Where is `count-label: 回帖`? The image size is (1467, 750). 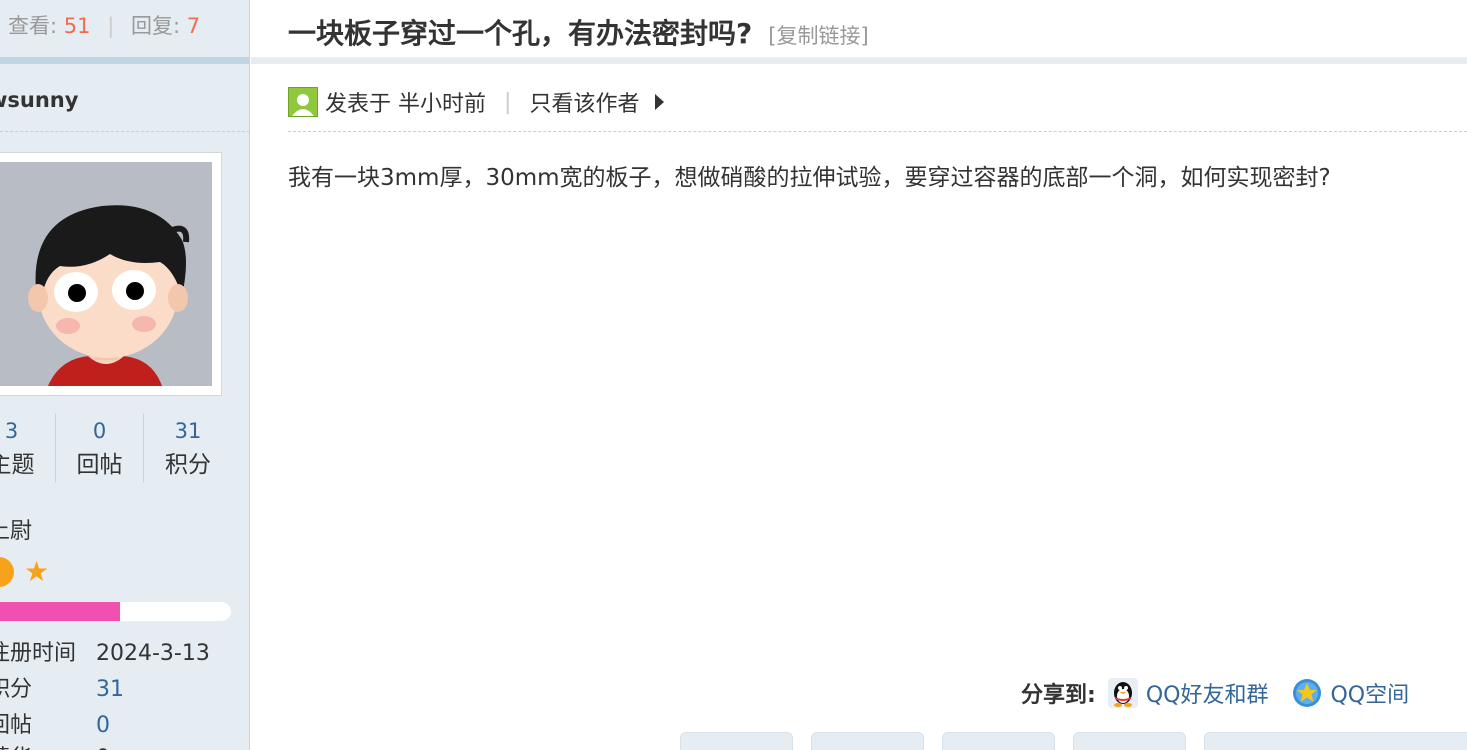 count-label: 回帖 is located at coordinates (99, 465).